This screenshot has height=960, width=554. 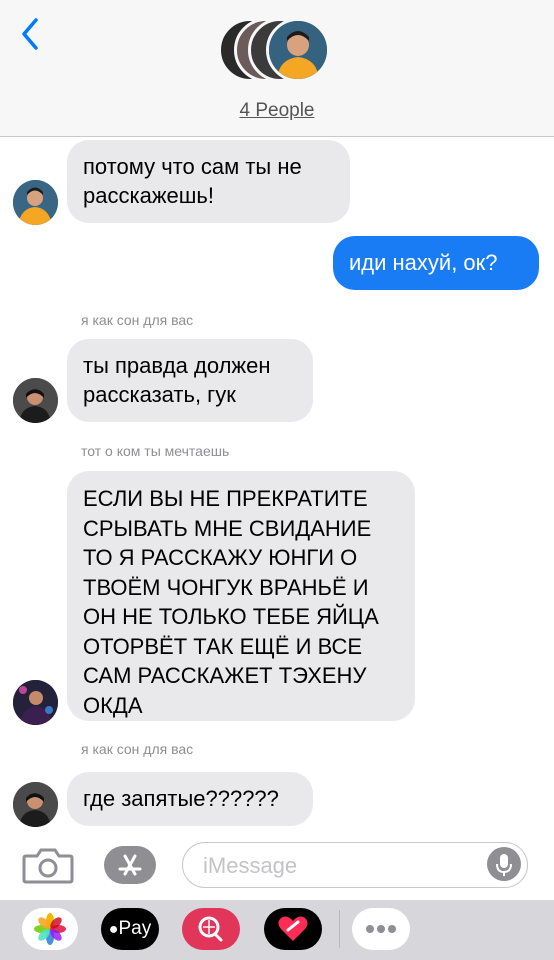 What do you see at coordinates (277, 111) in the screenshot?
I see `group-name-link: 4 People` at bounding box center [277, 111].